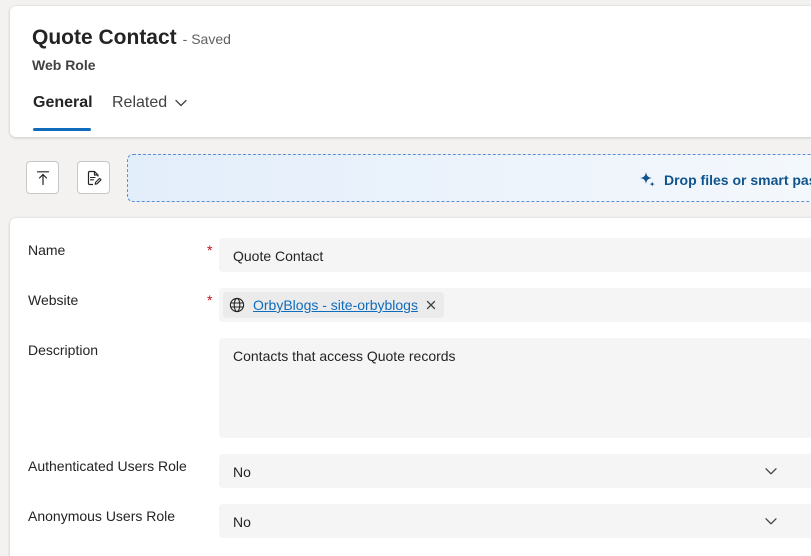  What do you see at coordinates (63, 350) in the screenshot?
I see `description-label: Description` at bounding box center [63, 350].